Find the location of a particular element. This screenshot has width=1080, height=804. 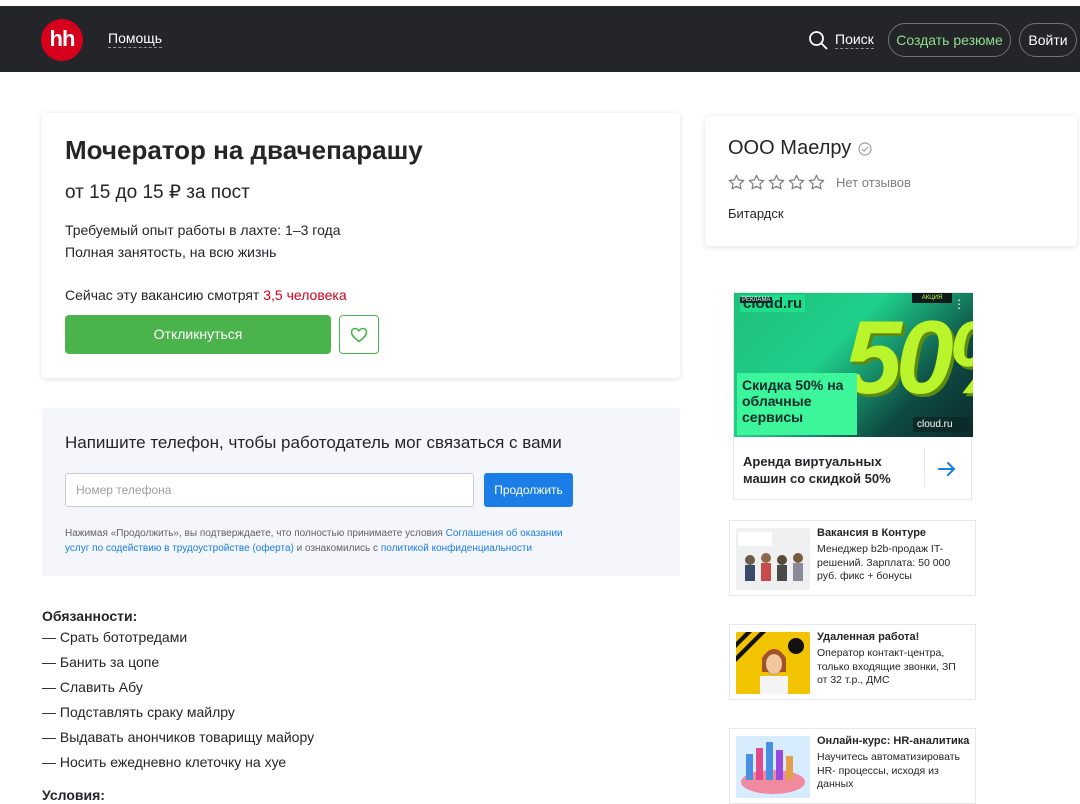

ad-cloud-badge: cloud.ru is located at coordinates (941, 424).